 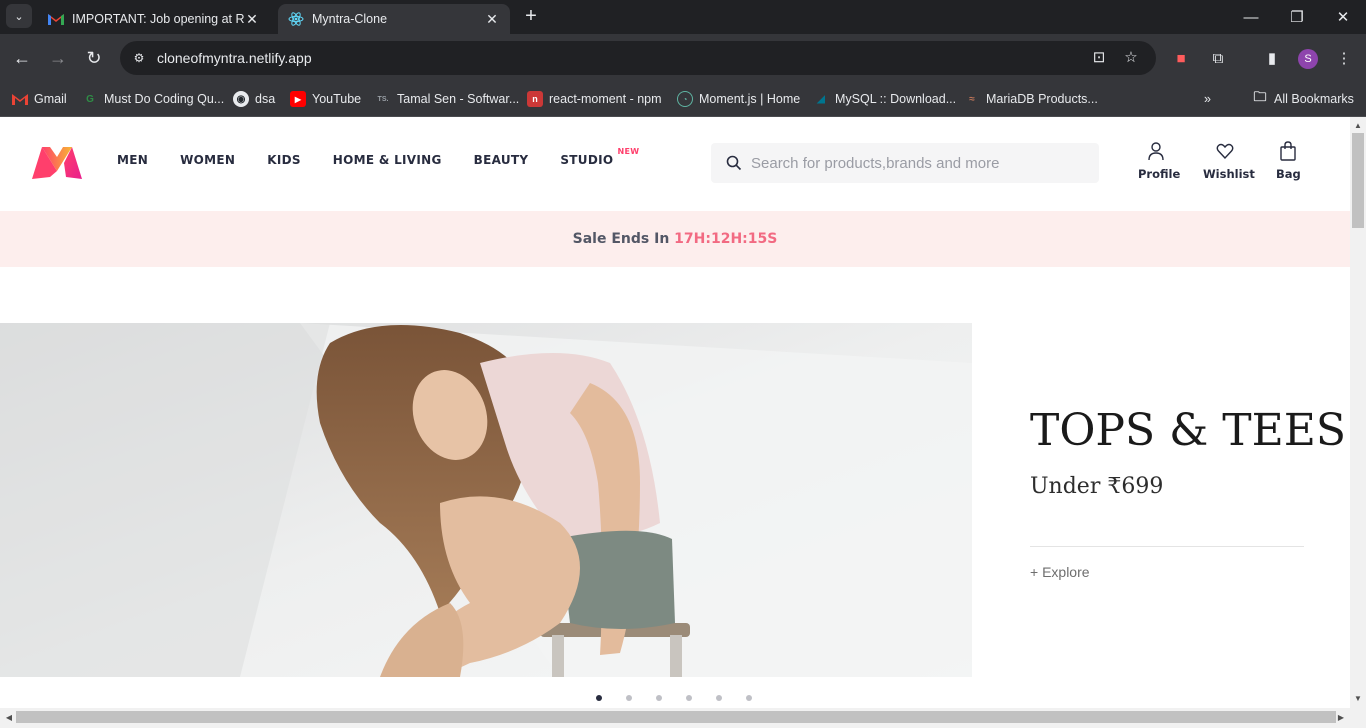 What do you see at coordinates (9, 718) in the screenshot?
I see `scroll-left-arrow-icon: ◀` at bounding box center [9, 718].